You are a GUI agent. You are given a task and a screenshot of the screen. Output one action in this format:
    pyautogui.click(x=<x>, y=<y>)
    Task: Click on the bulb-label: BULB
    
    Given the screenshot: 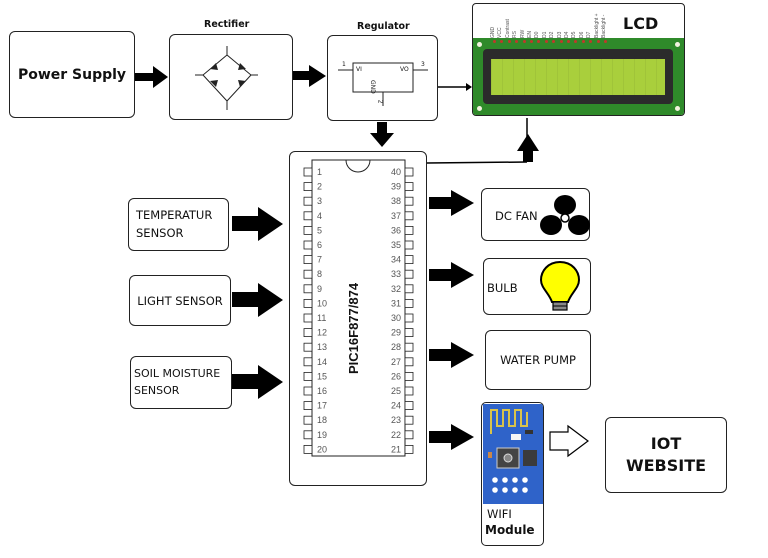 What is the action you would take?
    pyautogui.click(x=502, y=288)
    